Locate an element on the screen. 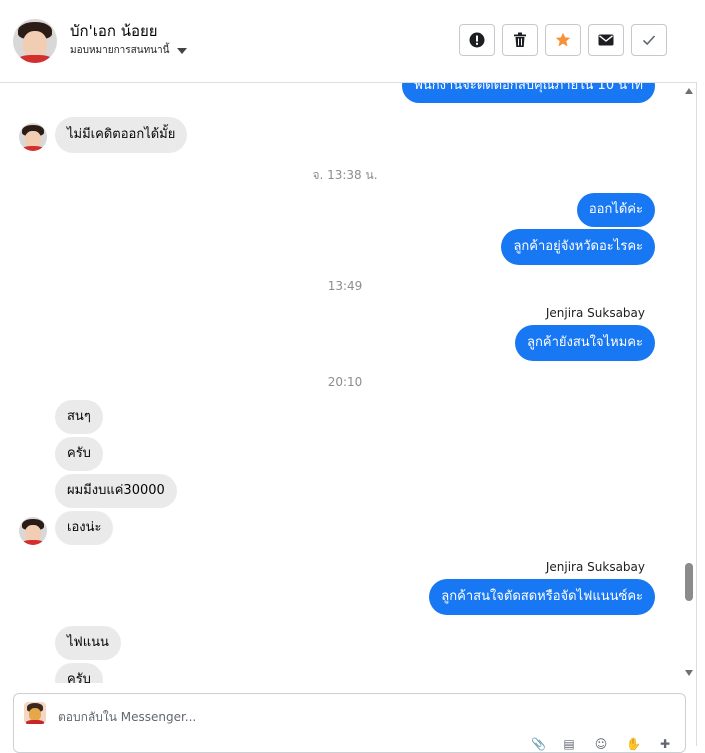 This screenshot has height=753, width=705. timestamp: จ. 13:38 น. is located at coordinates (345, 175).